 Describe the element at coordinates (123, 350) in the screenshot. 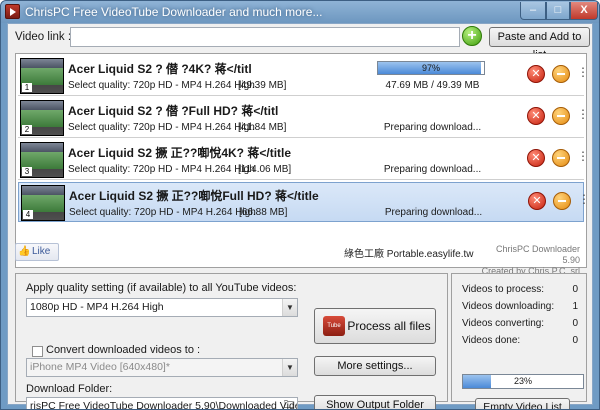

I see `convert-label: Convert downloaded videos to :` at that location.